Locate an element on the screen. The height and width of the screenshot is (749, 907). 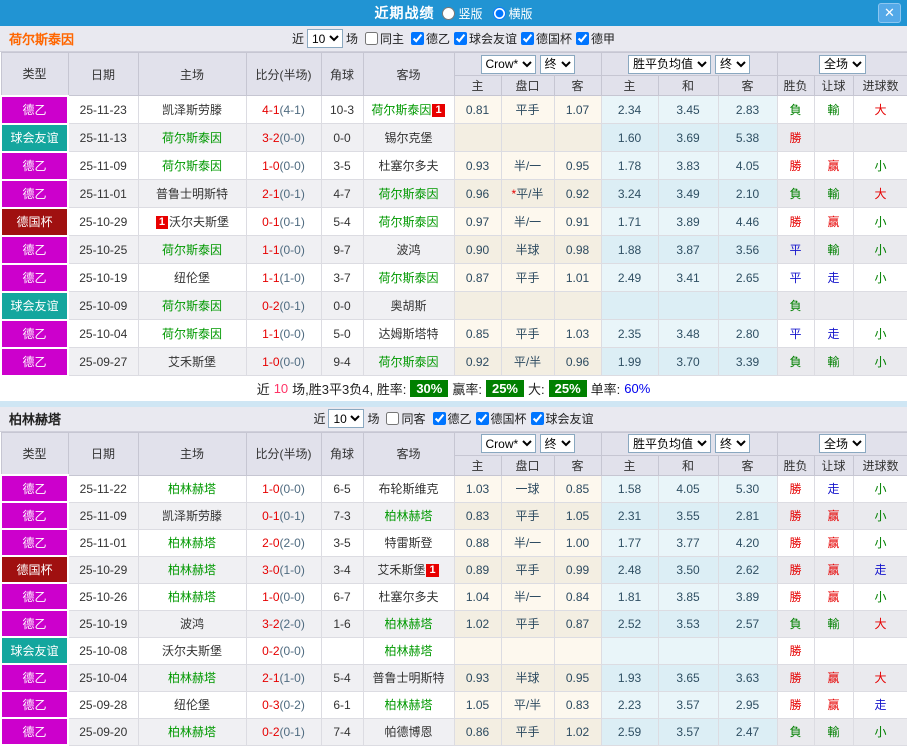
match-date-cell: 25-10-08 is located at coordinates (103, 650).